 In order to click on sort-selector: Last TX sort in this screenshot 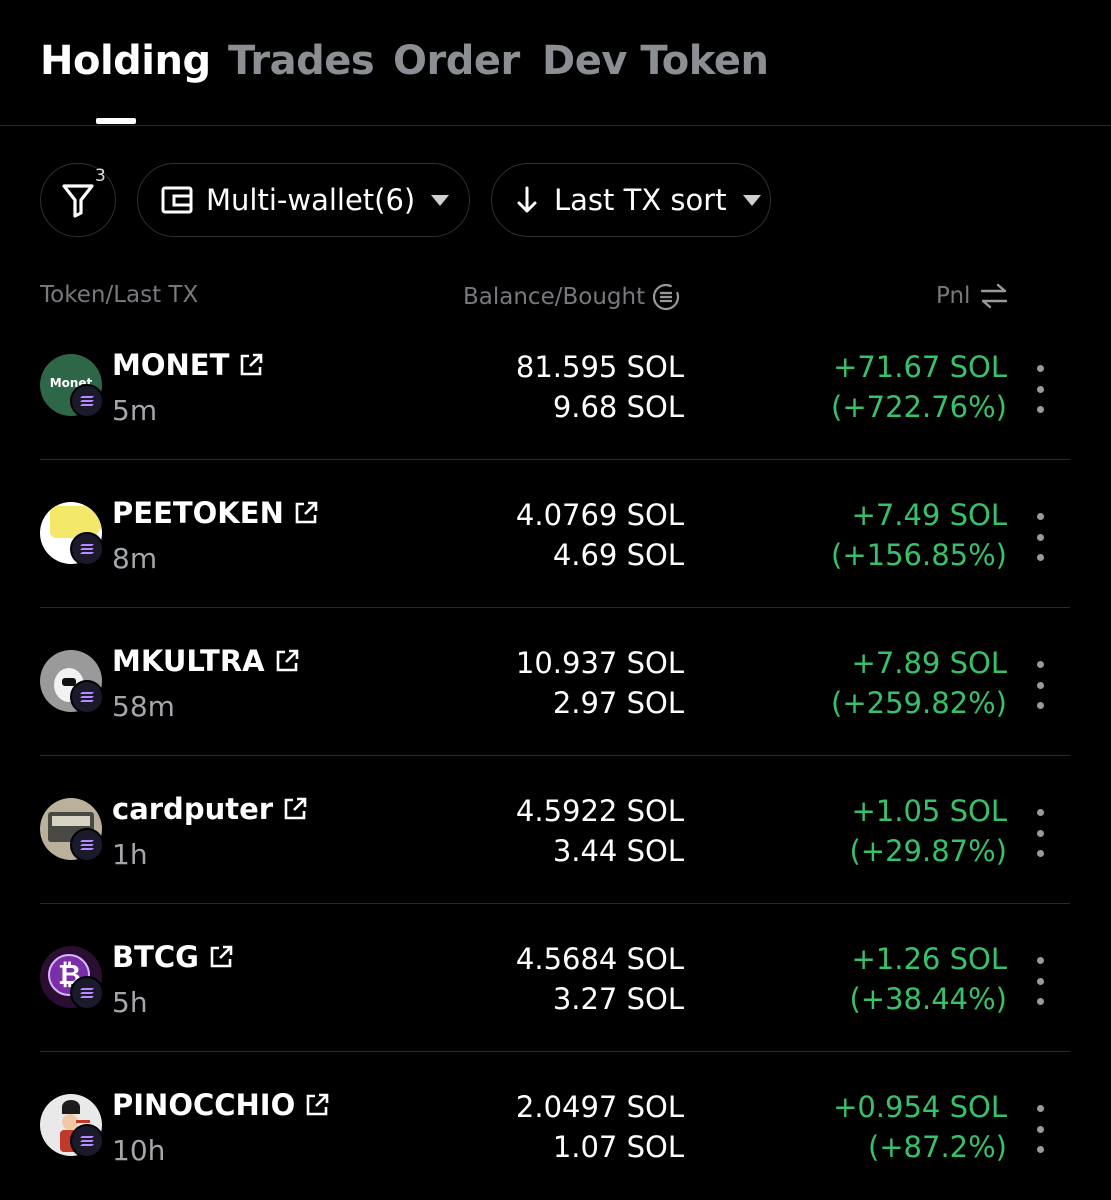, I will do `click(631, 200)`.